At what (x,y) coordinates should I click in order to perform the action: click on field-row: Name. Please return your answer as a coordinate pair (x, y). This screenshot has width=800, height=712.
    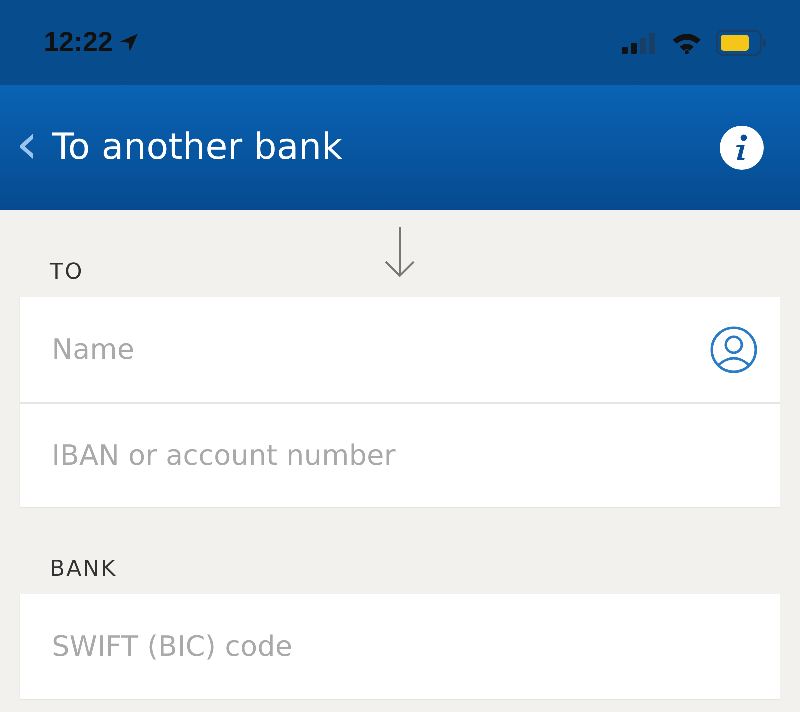
    Looking at the image, I should click on (400, 349).